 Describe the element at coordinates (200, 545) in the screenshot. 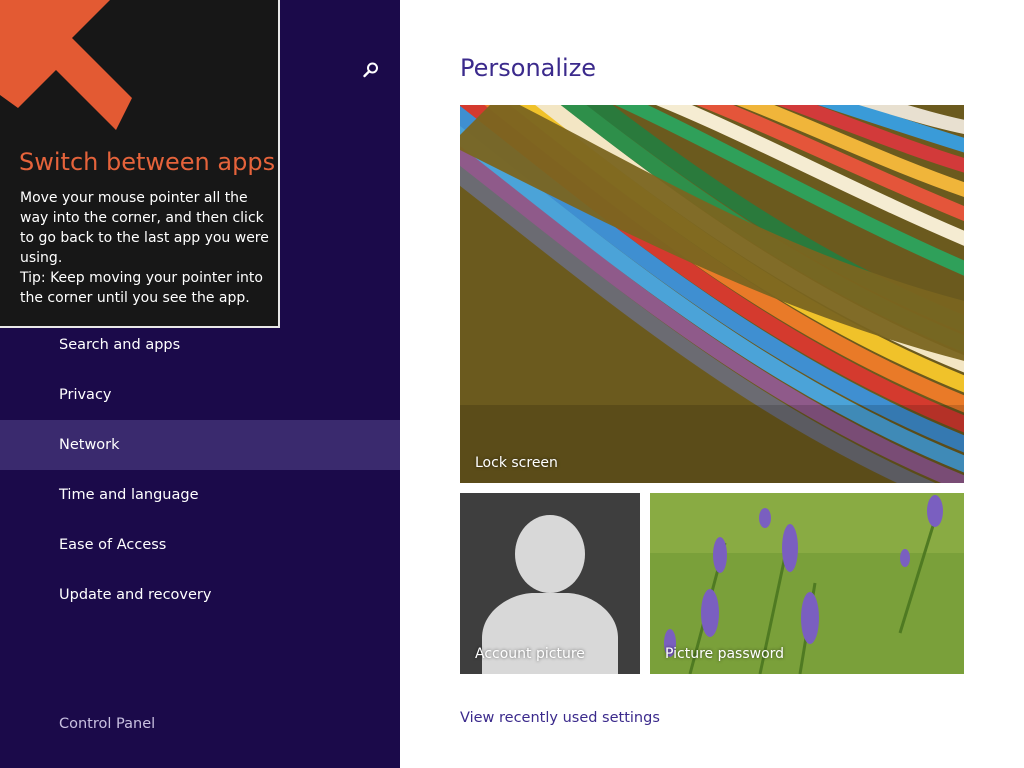

I see `nav-item-ease-of-access: Ease of Access` at that location.